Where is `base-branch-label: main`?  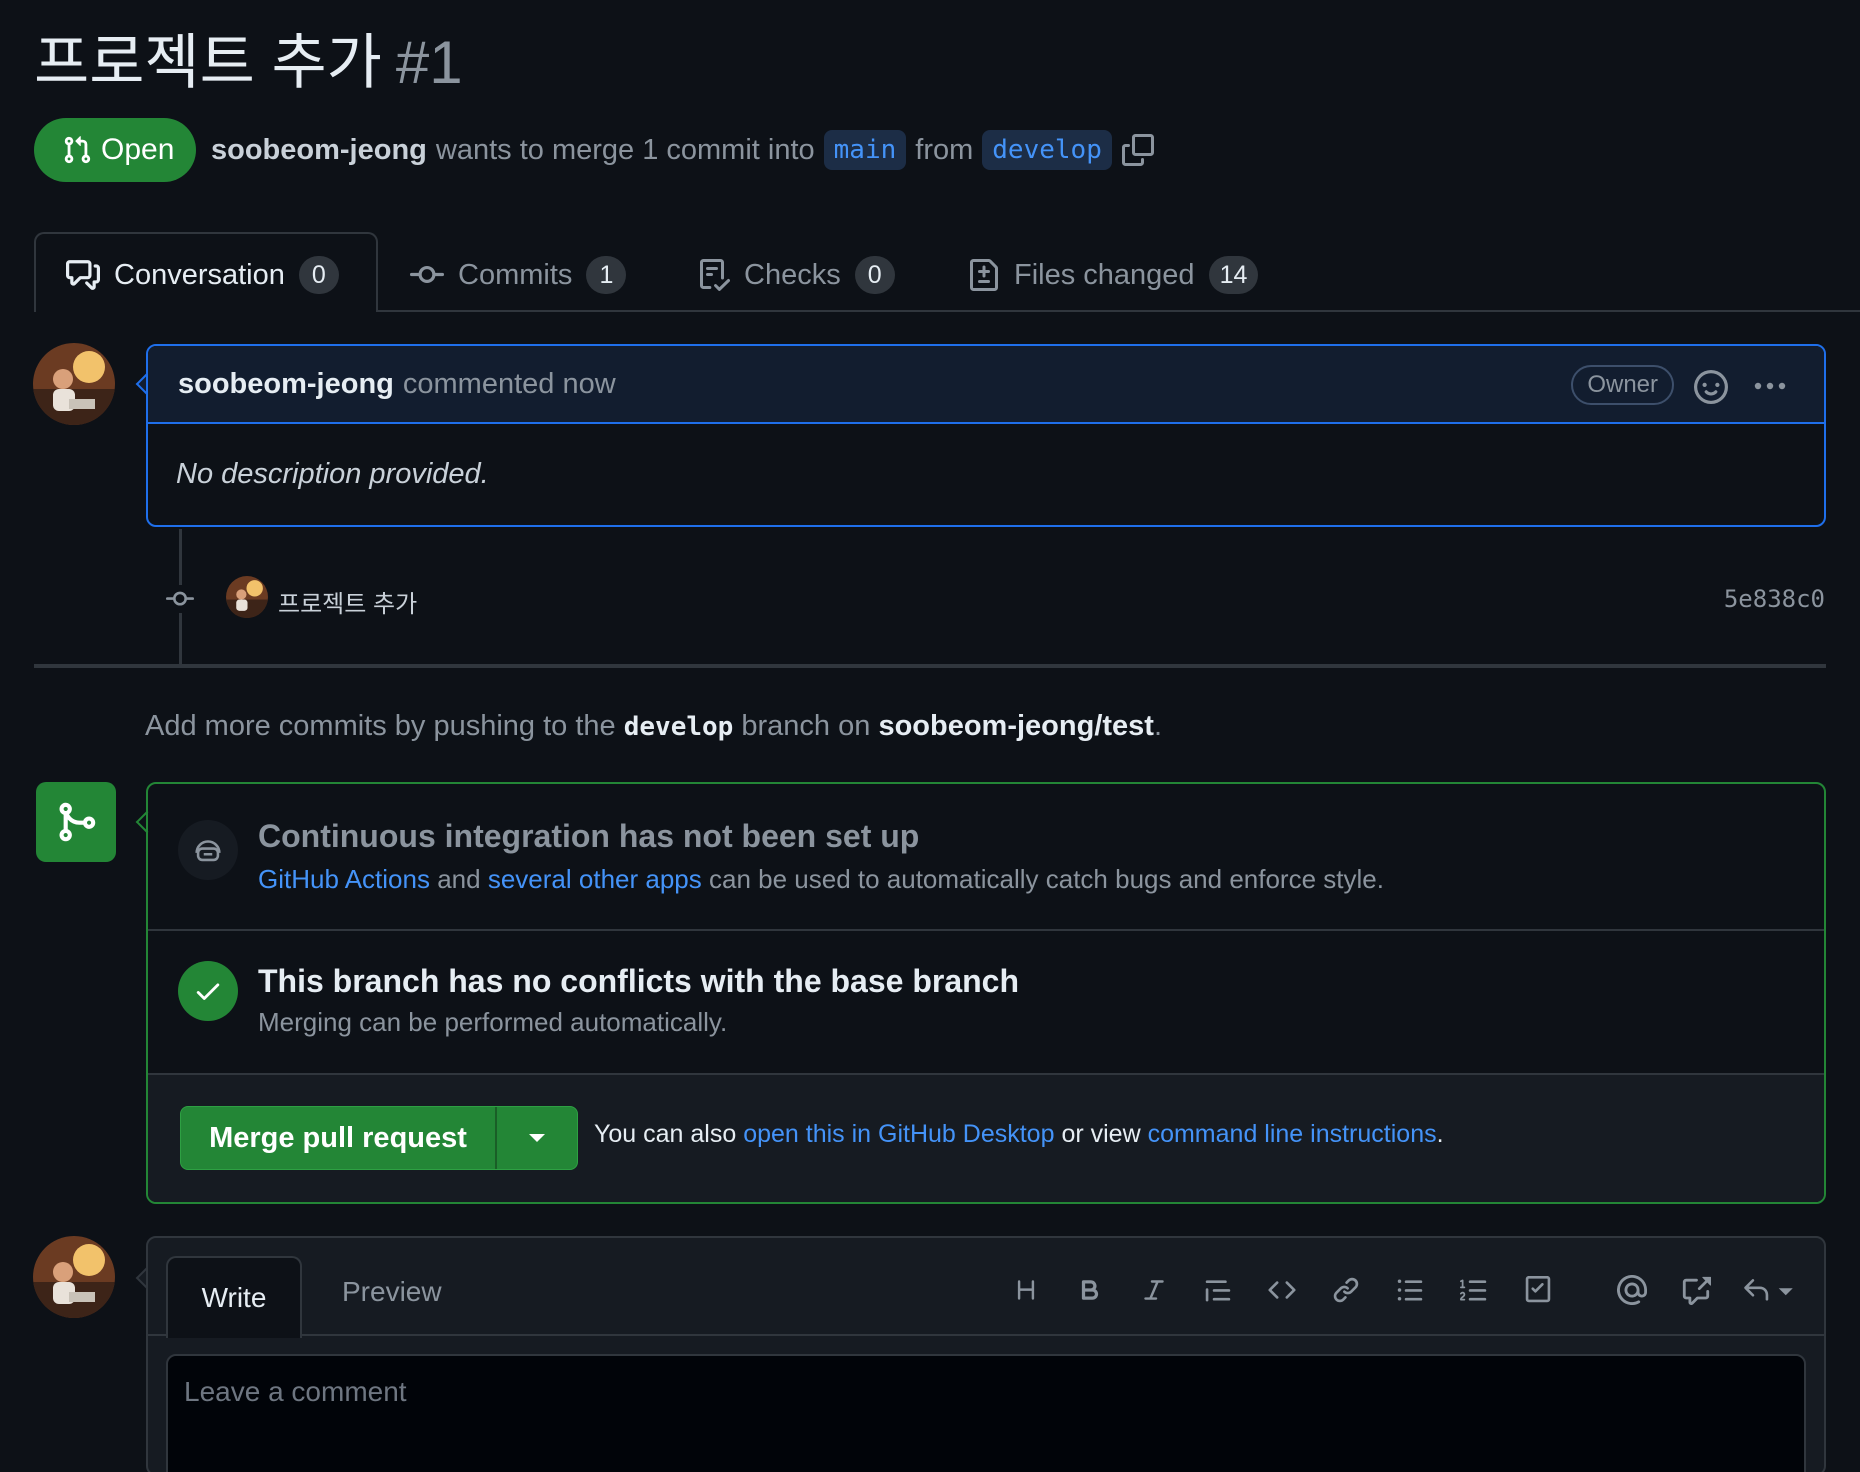
base-branch-label: main is located at coordinates (865, 150).